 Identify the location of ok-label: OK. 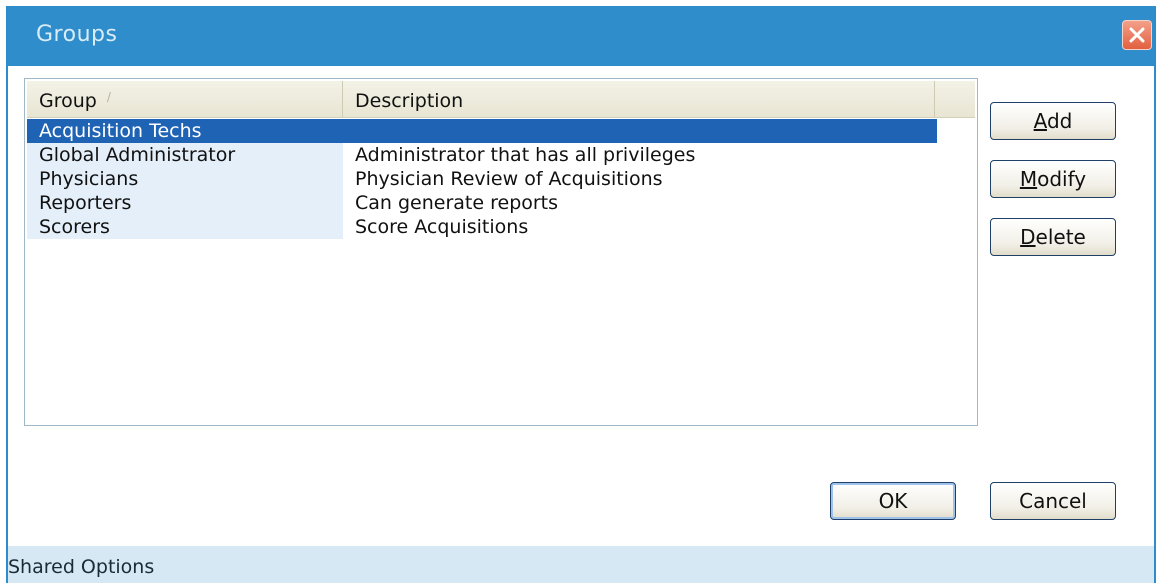
(893, 501).